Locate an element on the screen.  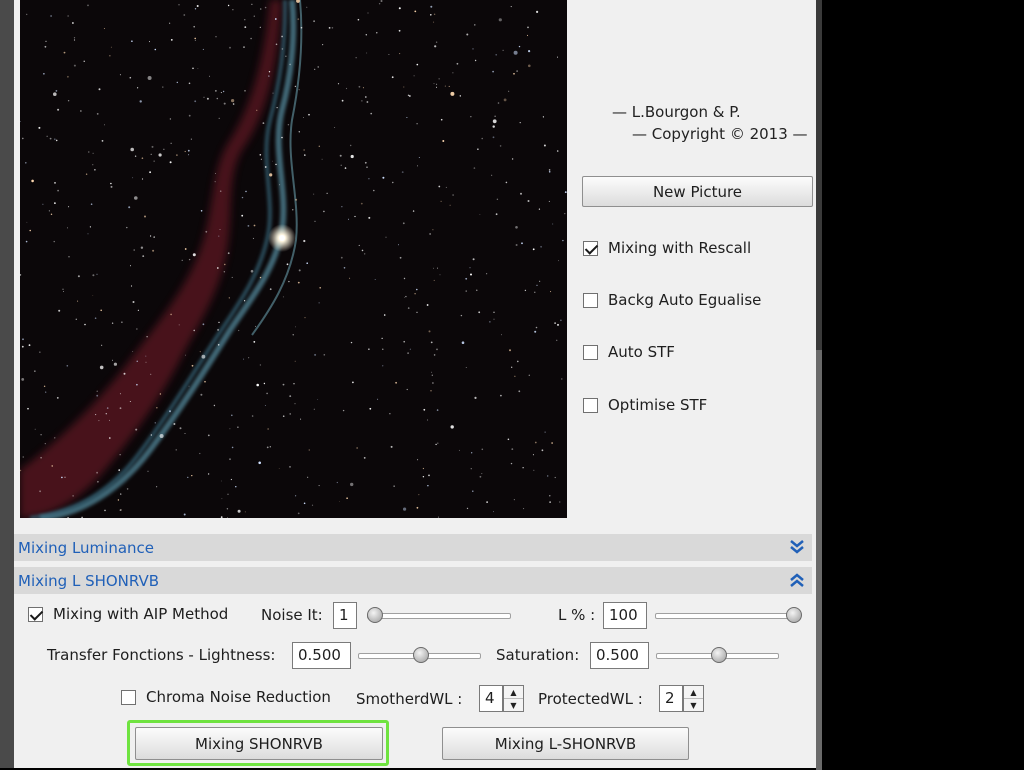
transfer-lightness-field: 0.500 is located at coordinates (321, 655).